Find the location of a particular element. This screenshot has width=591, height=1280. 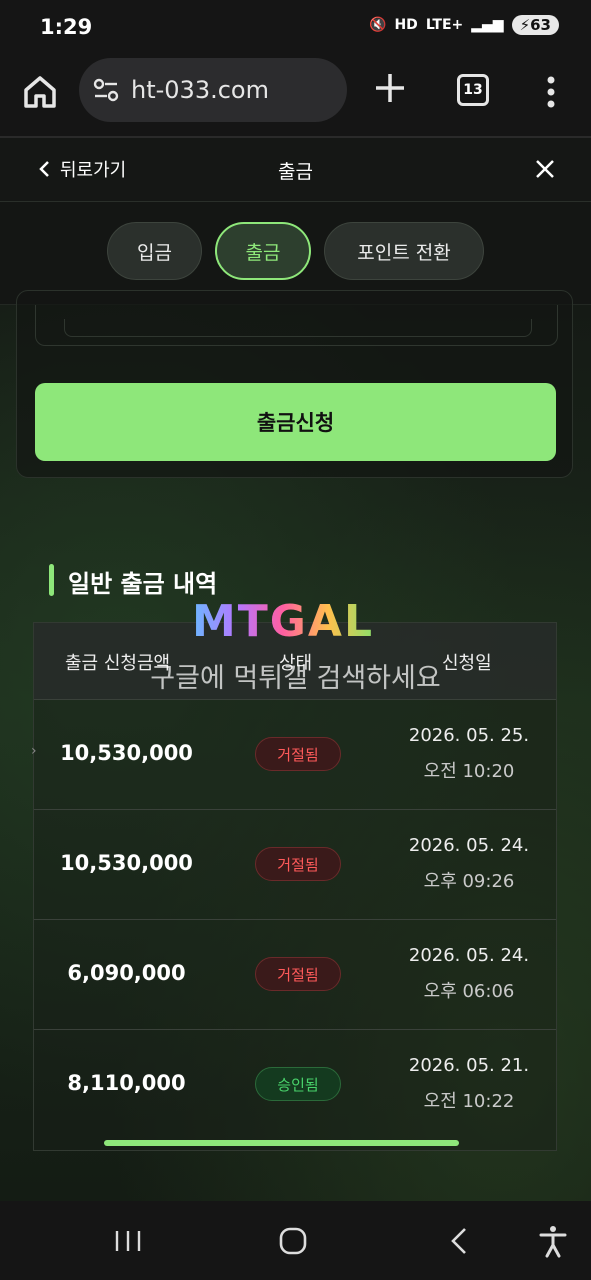

accessibility-icon is located at coordinates (553, 1241).